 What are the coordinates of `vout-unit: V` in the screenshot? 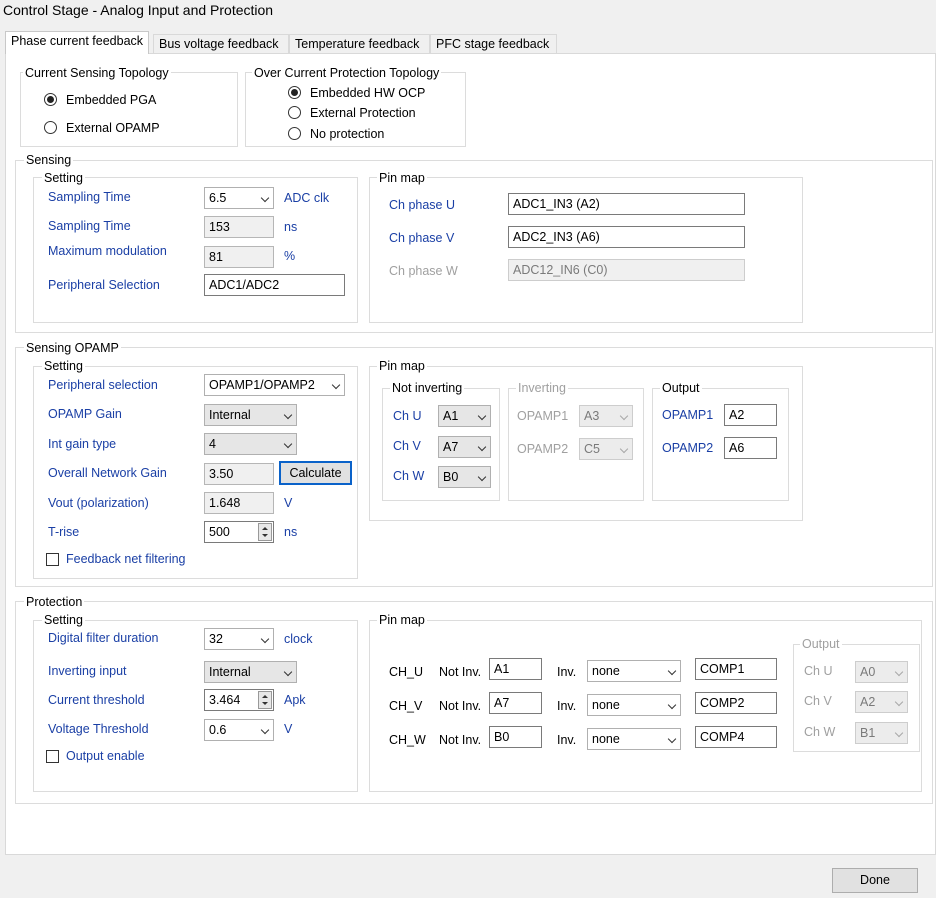 It's located at (288, 503).